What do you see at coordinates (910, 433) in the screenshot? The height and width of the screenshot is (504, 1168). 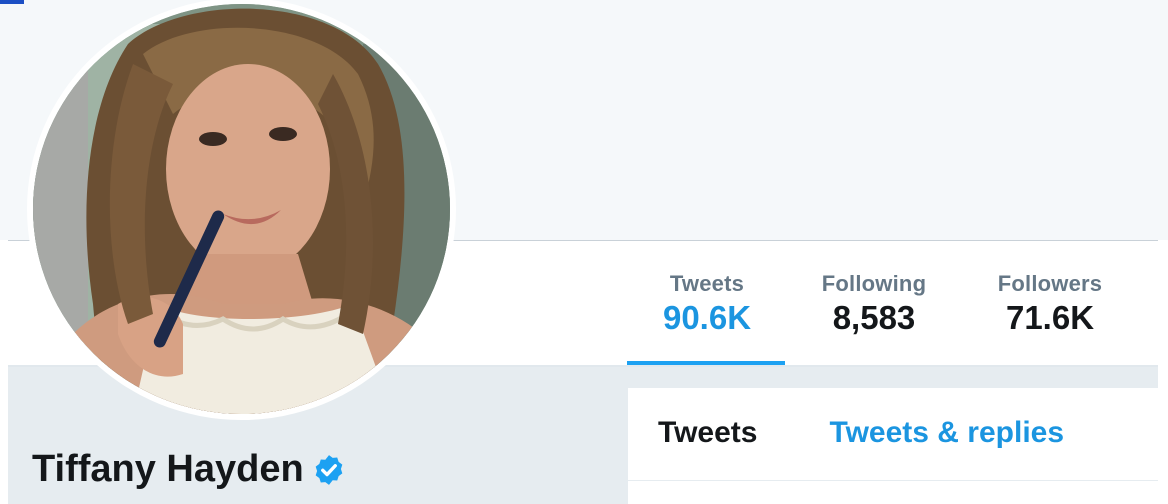 I see `tab-tweets-and-replies: Tweets & replies` at bounding box center [910, 433].